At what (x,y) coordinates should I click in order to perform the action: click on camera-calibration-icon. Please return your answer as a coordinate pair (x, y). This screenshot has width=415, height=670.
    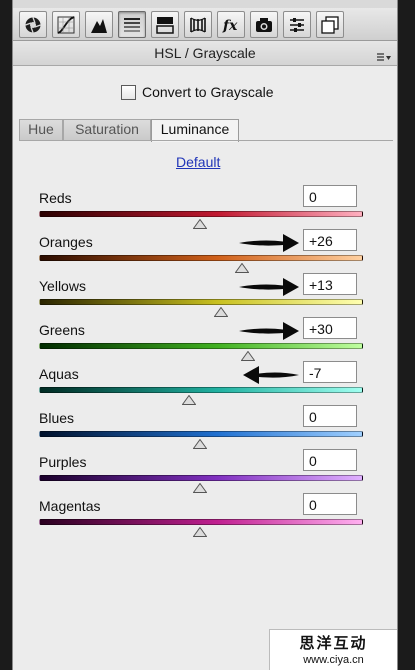
    Looking at the image, I should click on (264, 24).